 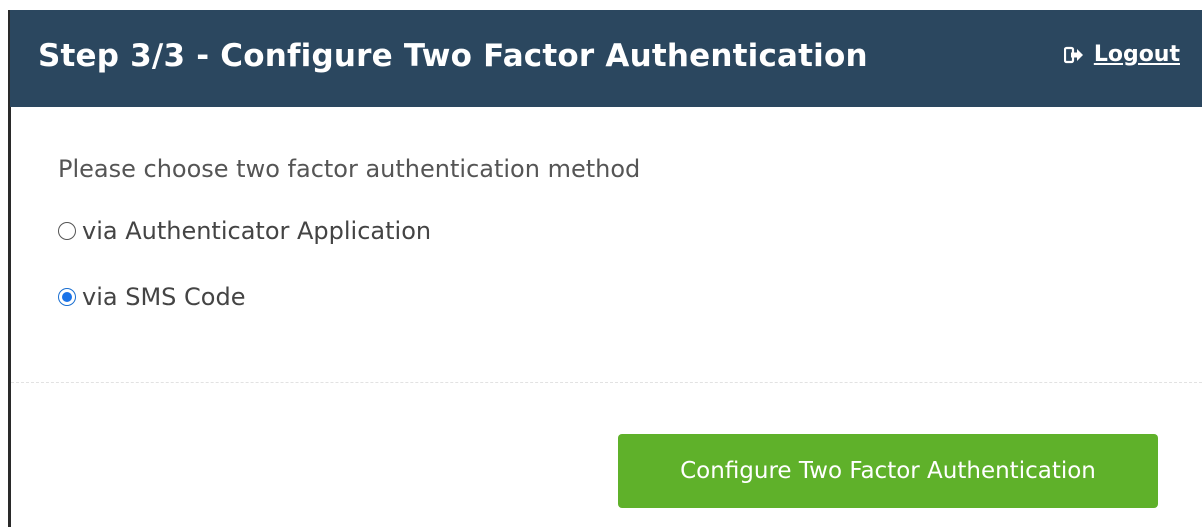 What do you see at coordinates (1073, 55) in the screenshot?
I see `logout-icon` at bounding box center [1073, 55].